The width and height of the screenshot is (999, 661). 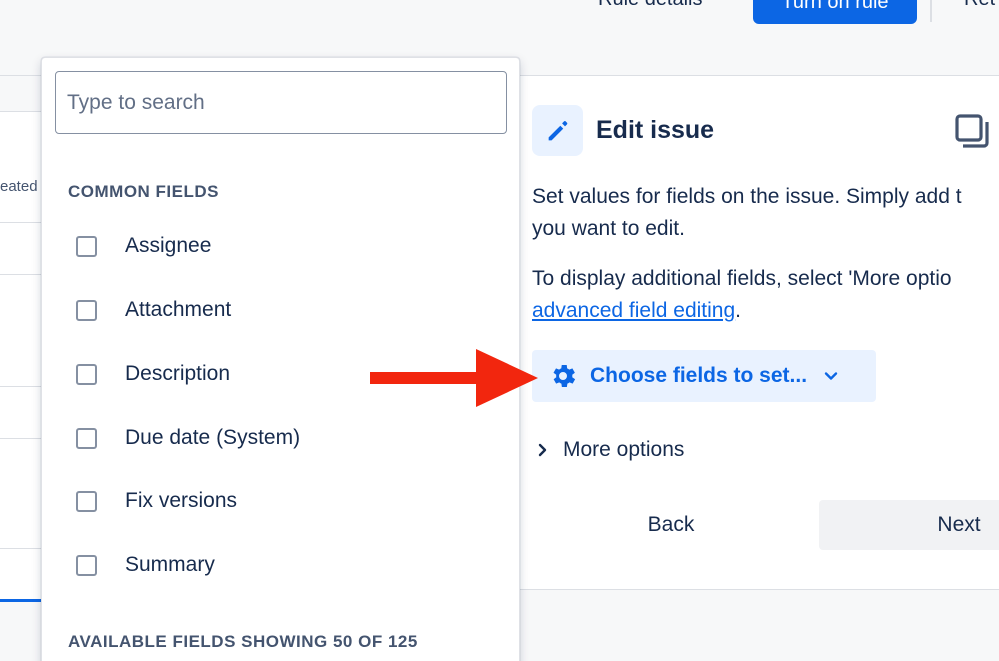 I want to click on additional-suffix: ., so click(x=738, y=310).